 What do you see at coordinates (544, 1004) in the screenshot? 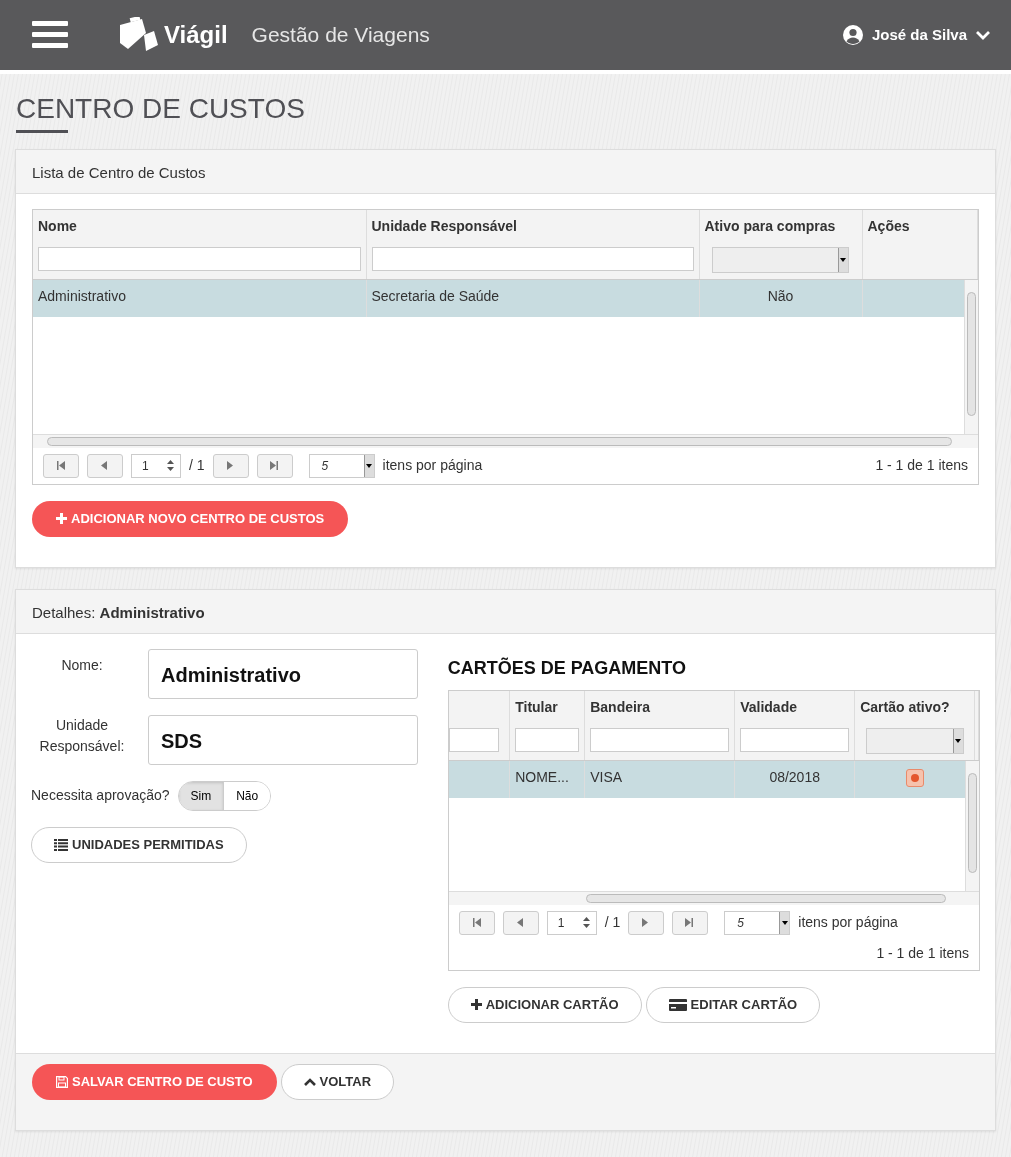
I see `add-card-button: ADICIONAR CARTÃO` at bounding box center [544, 1004].